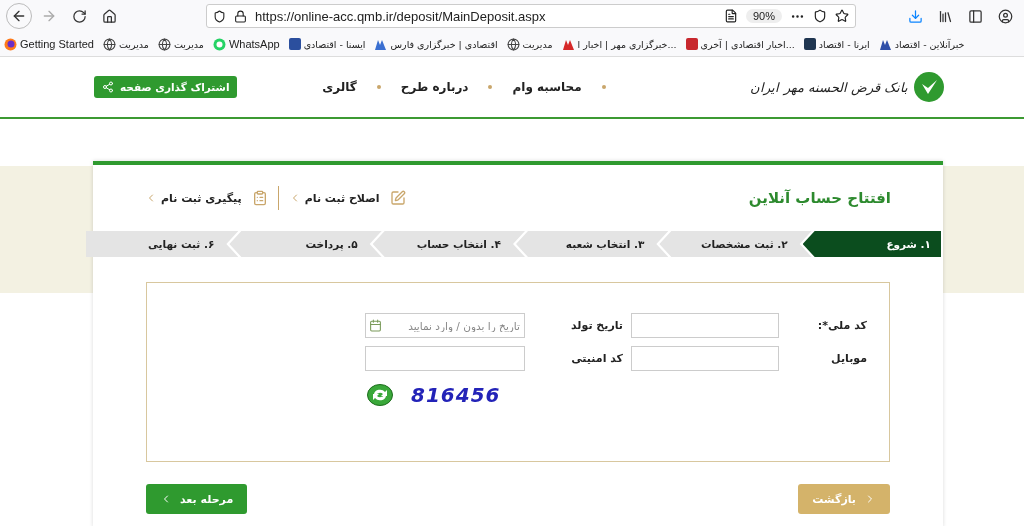 This screenshot has width=1024, height=526. What do you see at coordinates (735, 244) in the screenshot?
I see `wizard-step: ۲. ثبت مشخصات` at bounding box center [735, 244].